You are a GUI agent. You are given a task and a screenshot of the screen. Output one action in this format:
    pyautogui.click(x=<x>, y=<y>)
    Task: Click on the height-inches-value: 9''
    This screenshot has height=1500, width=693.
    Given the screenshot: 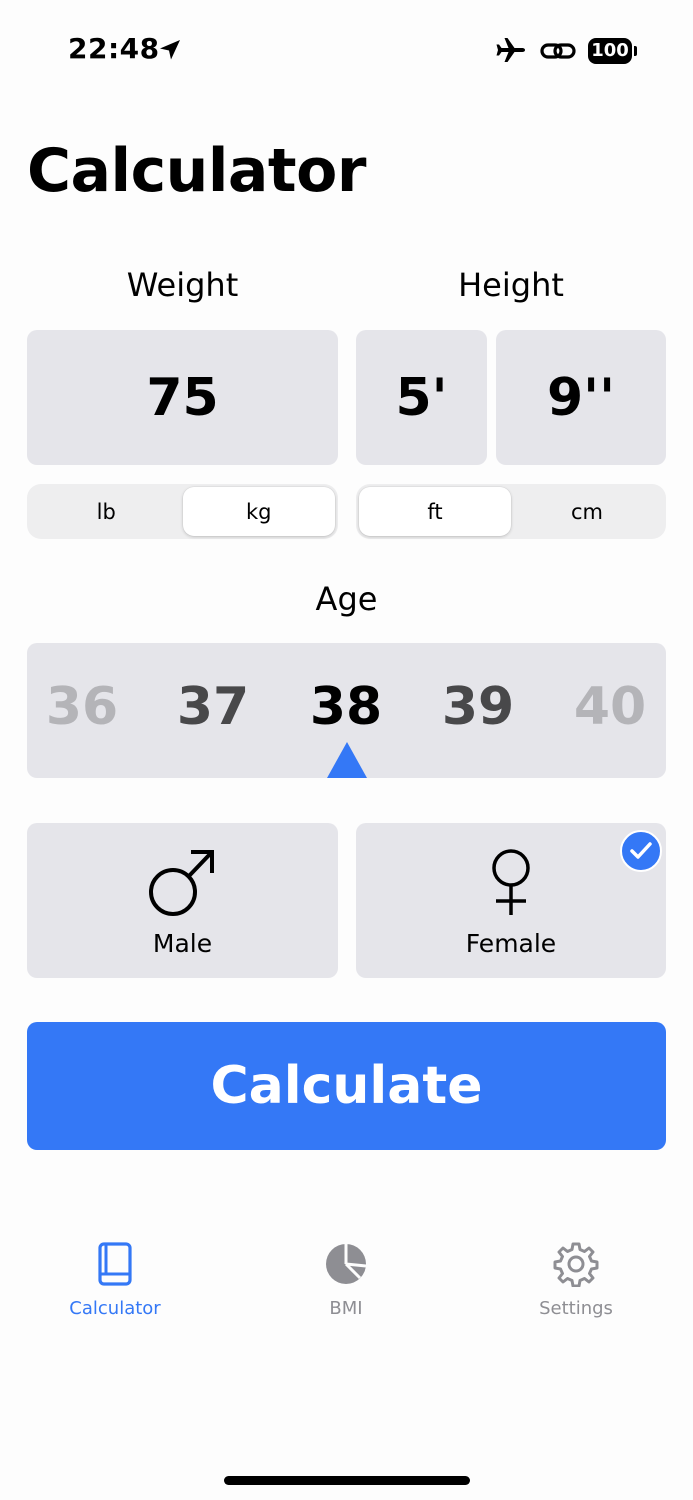 What is the action you would take?
    pyautogui.click(x=581, y=397)
    